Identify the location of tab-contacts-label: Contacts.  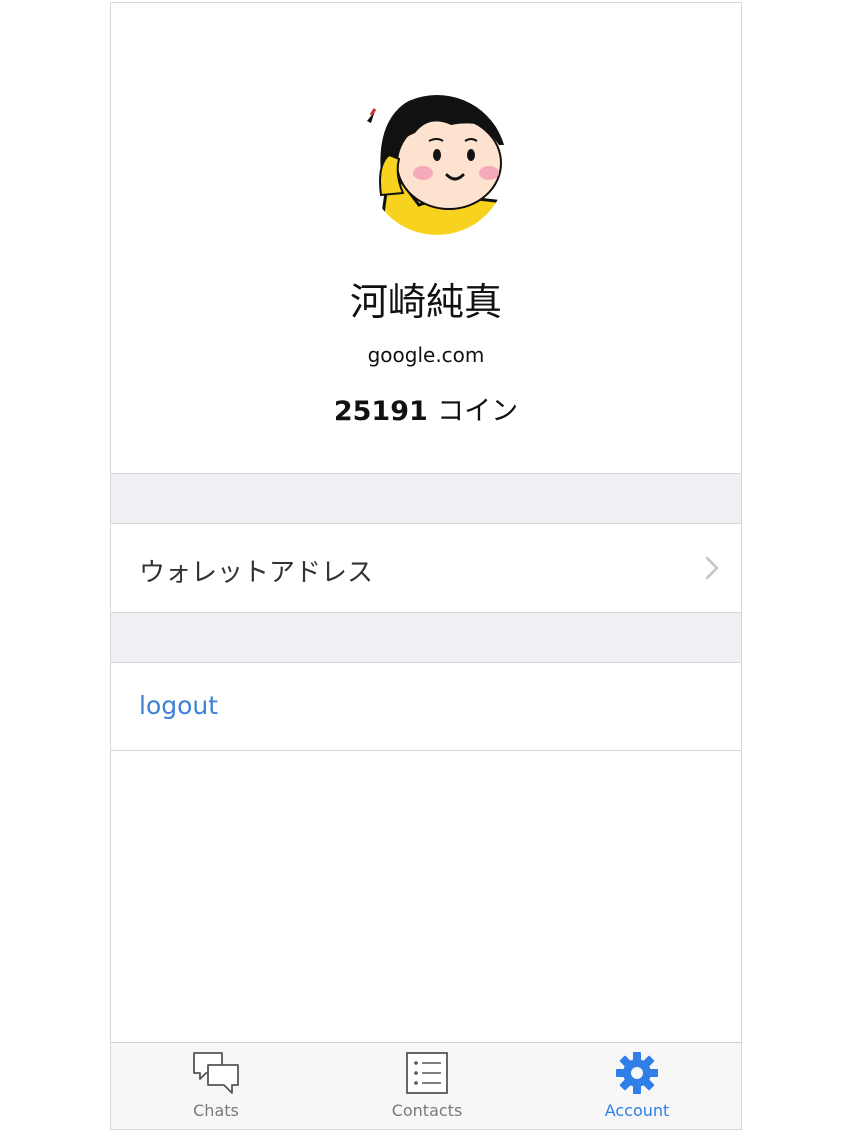
(427, 1110).